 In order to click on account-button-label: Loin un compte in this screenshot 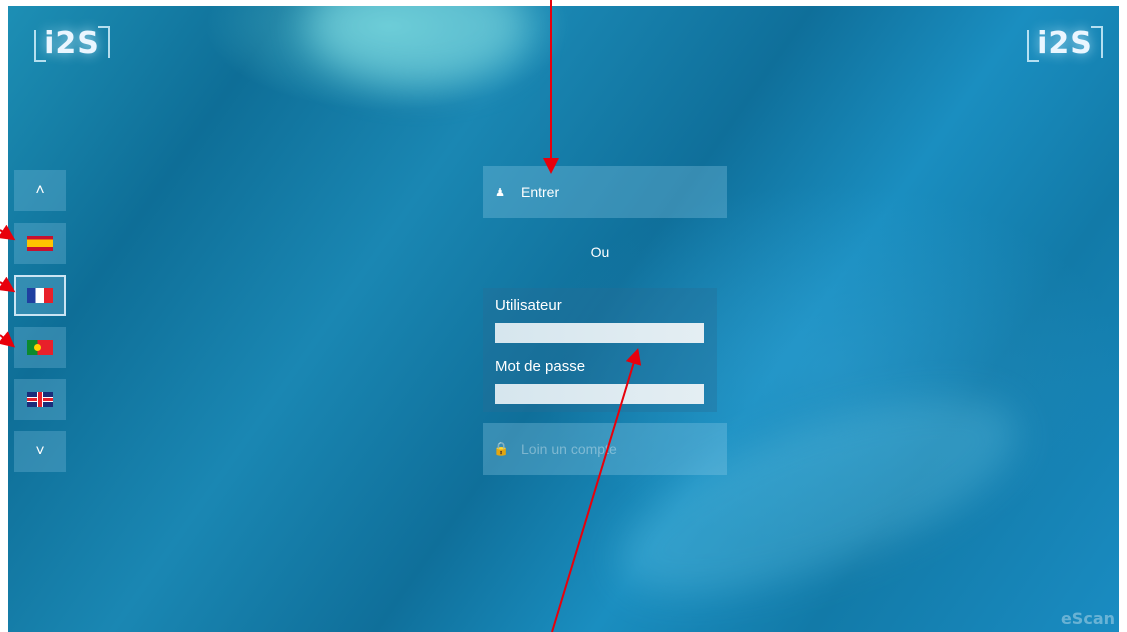, I will do `click(569, 449)`.